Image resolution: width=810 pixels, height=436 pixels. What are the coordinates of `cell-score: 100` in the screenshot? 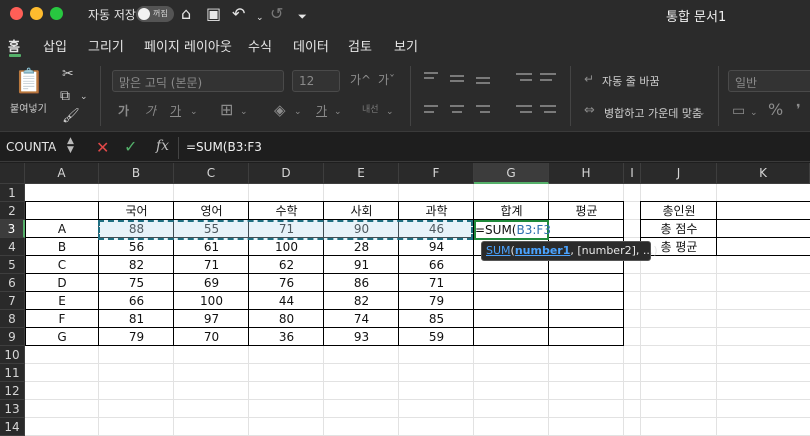 It's located at (286, 247).